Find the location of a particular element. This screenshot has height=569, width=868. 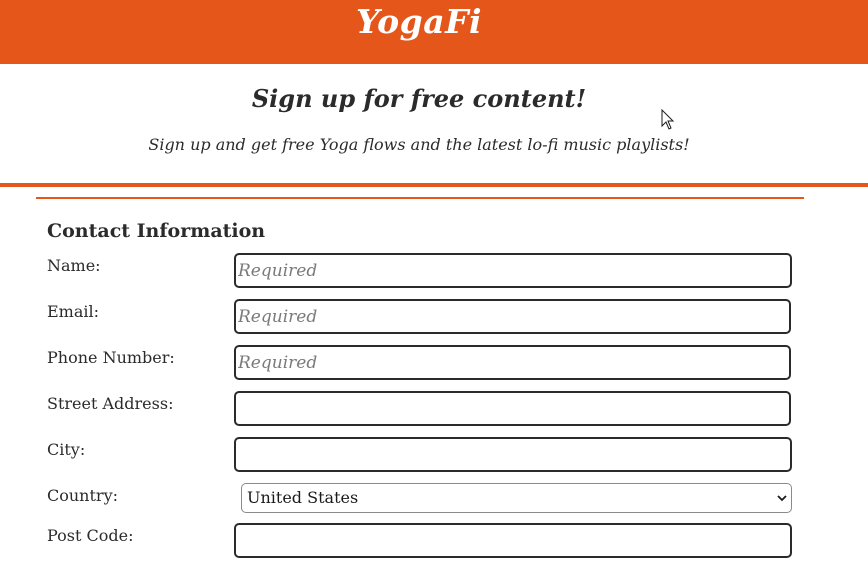

mouse-pointer-icon is located at coordinates (668, 119).